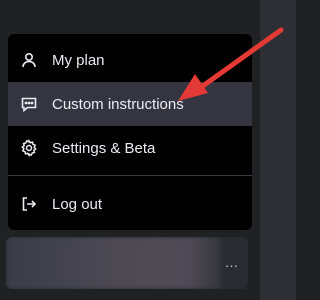  I want to click on main-panel-edge, so click(278, 150).